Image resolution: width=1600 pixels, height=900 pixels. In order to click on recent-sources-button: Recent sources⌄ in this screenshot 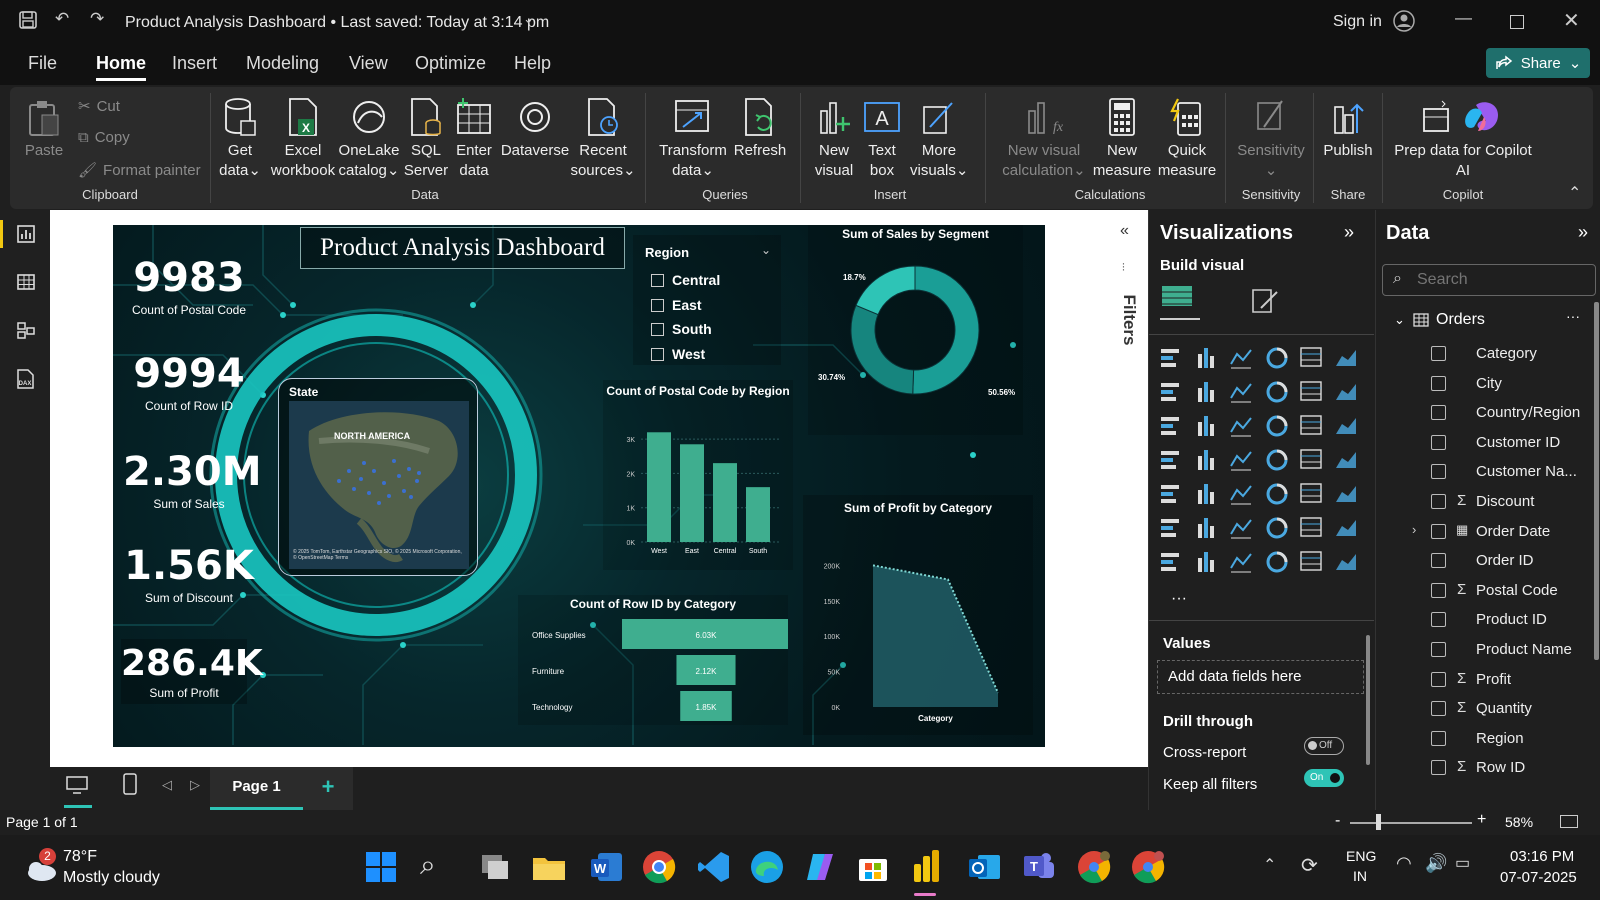, I will do `click(603, 139)`.